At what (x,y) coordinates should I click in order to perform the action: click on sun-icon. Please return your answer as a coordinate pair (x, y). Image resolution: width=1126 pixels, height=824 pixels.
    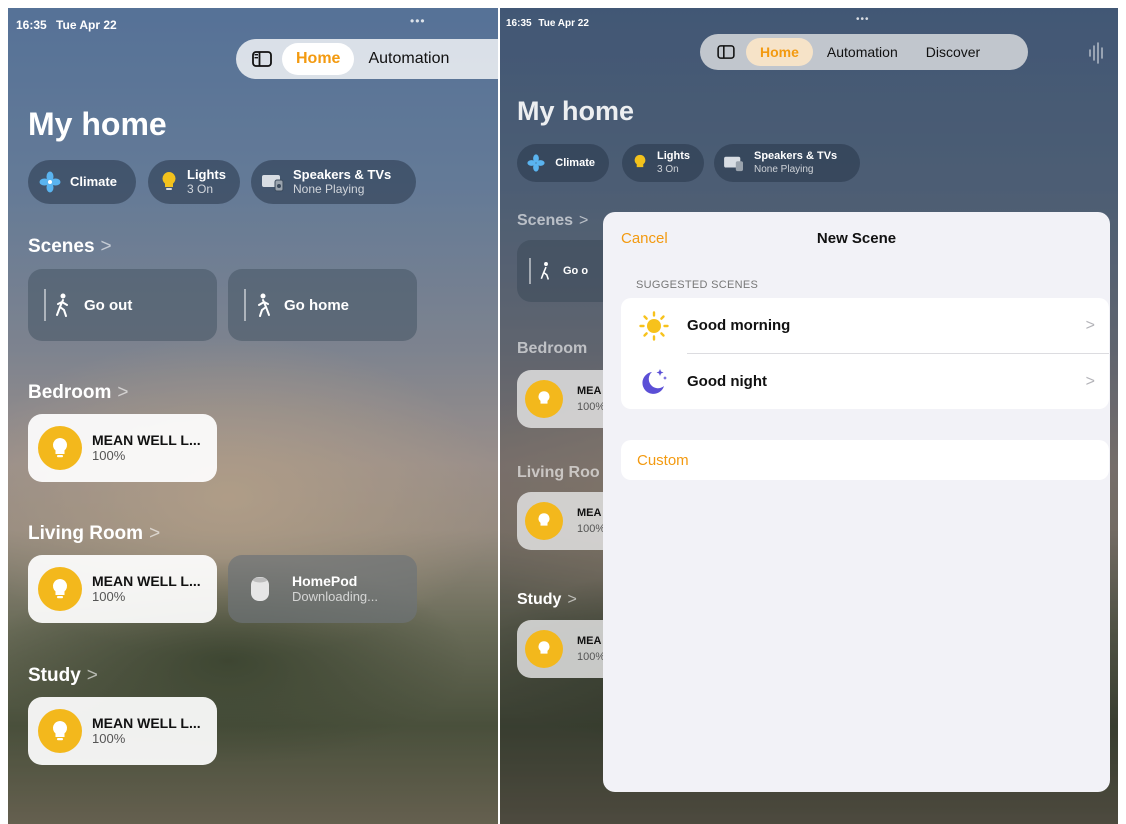
    Looking at the image, I should click on (654, 326).